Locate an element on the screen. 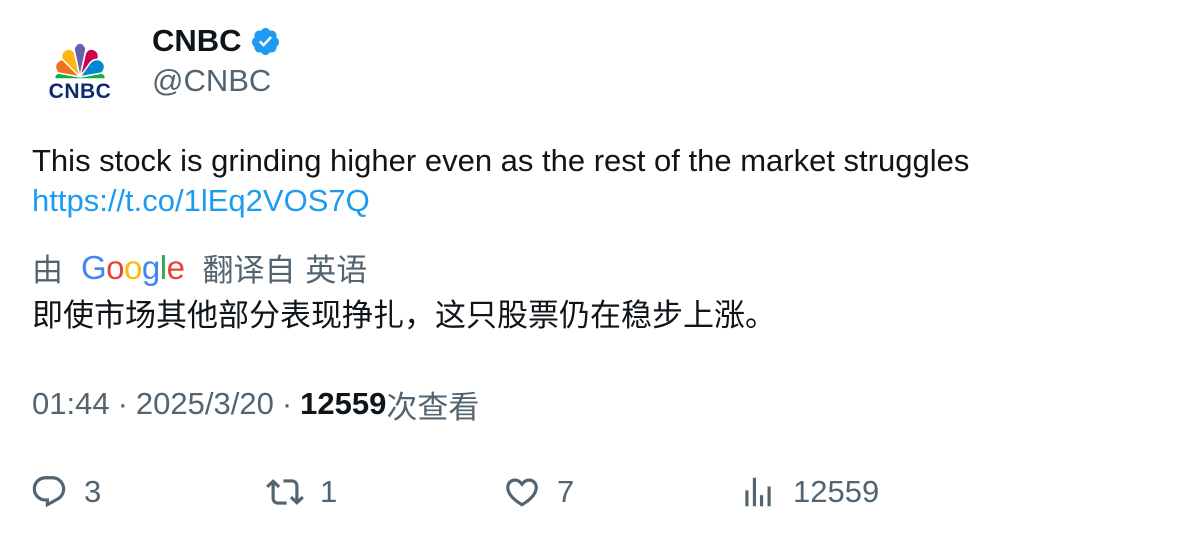 The height and width of the screenshot is (538, 1196). google-logo-letter: l is located at coordinates (163, 267).